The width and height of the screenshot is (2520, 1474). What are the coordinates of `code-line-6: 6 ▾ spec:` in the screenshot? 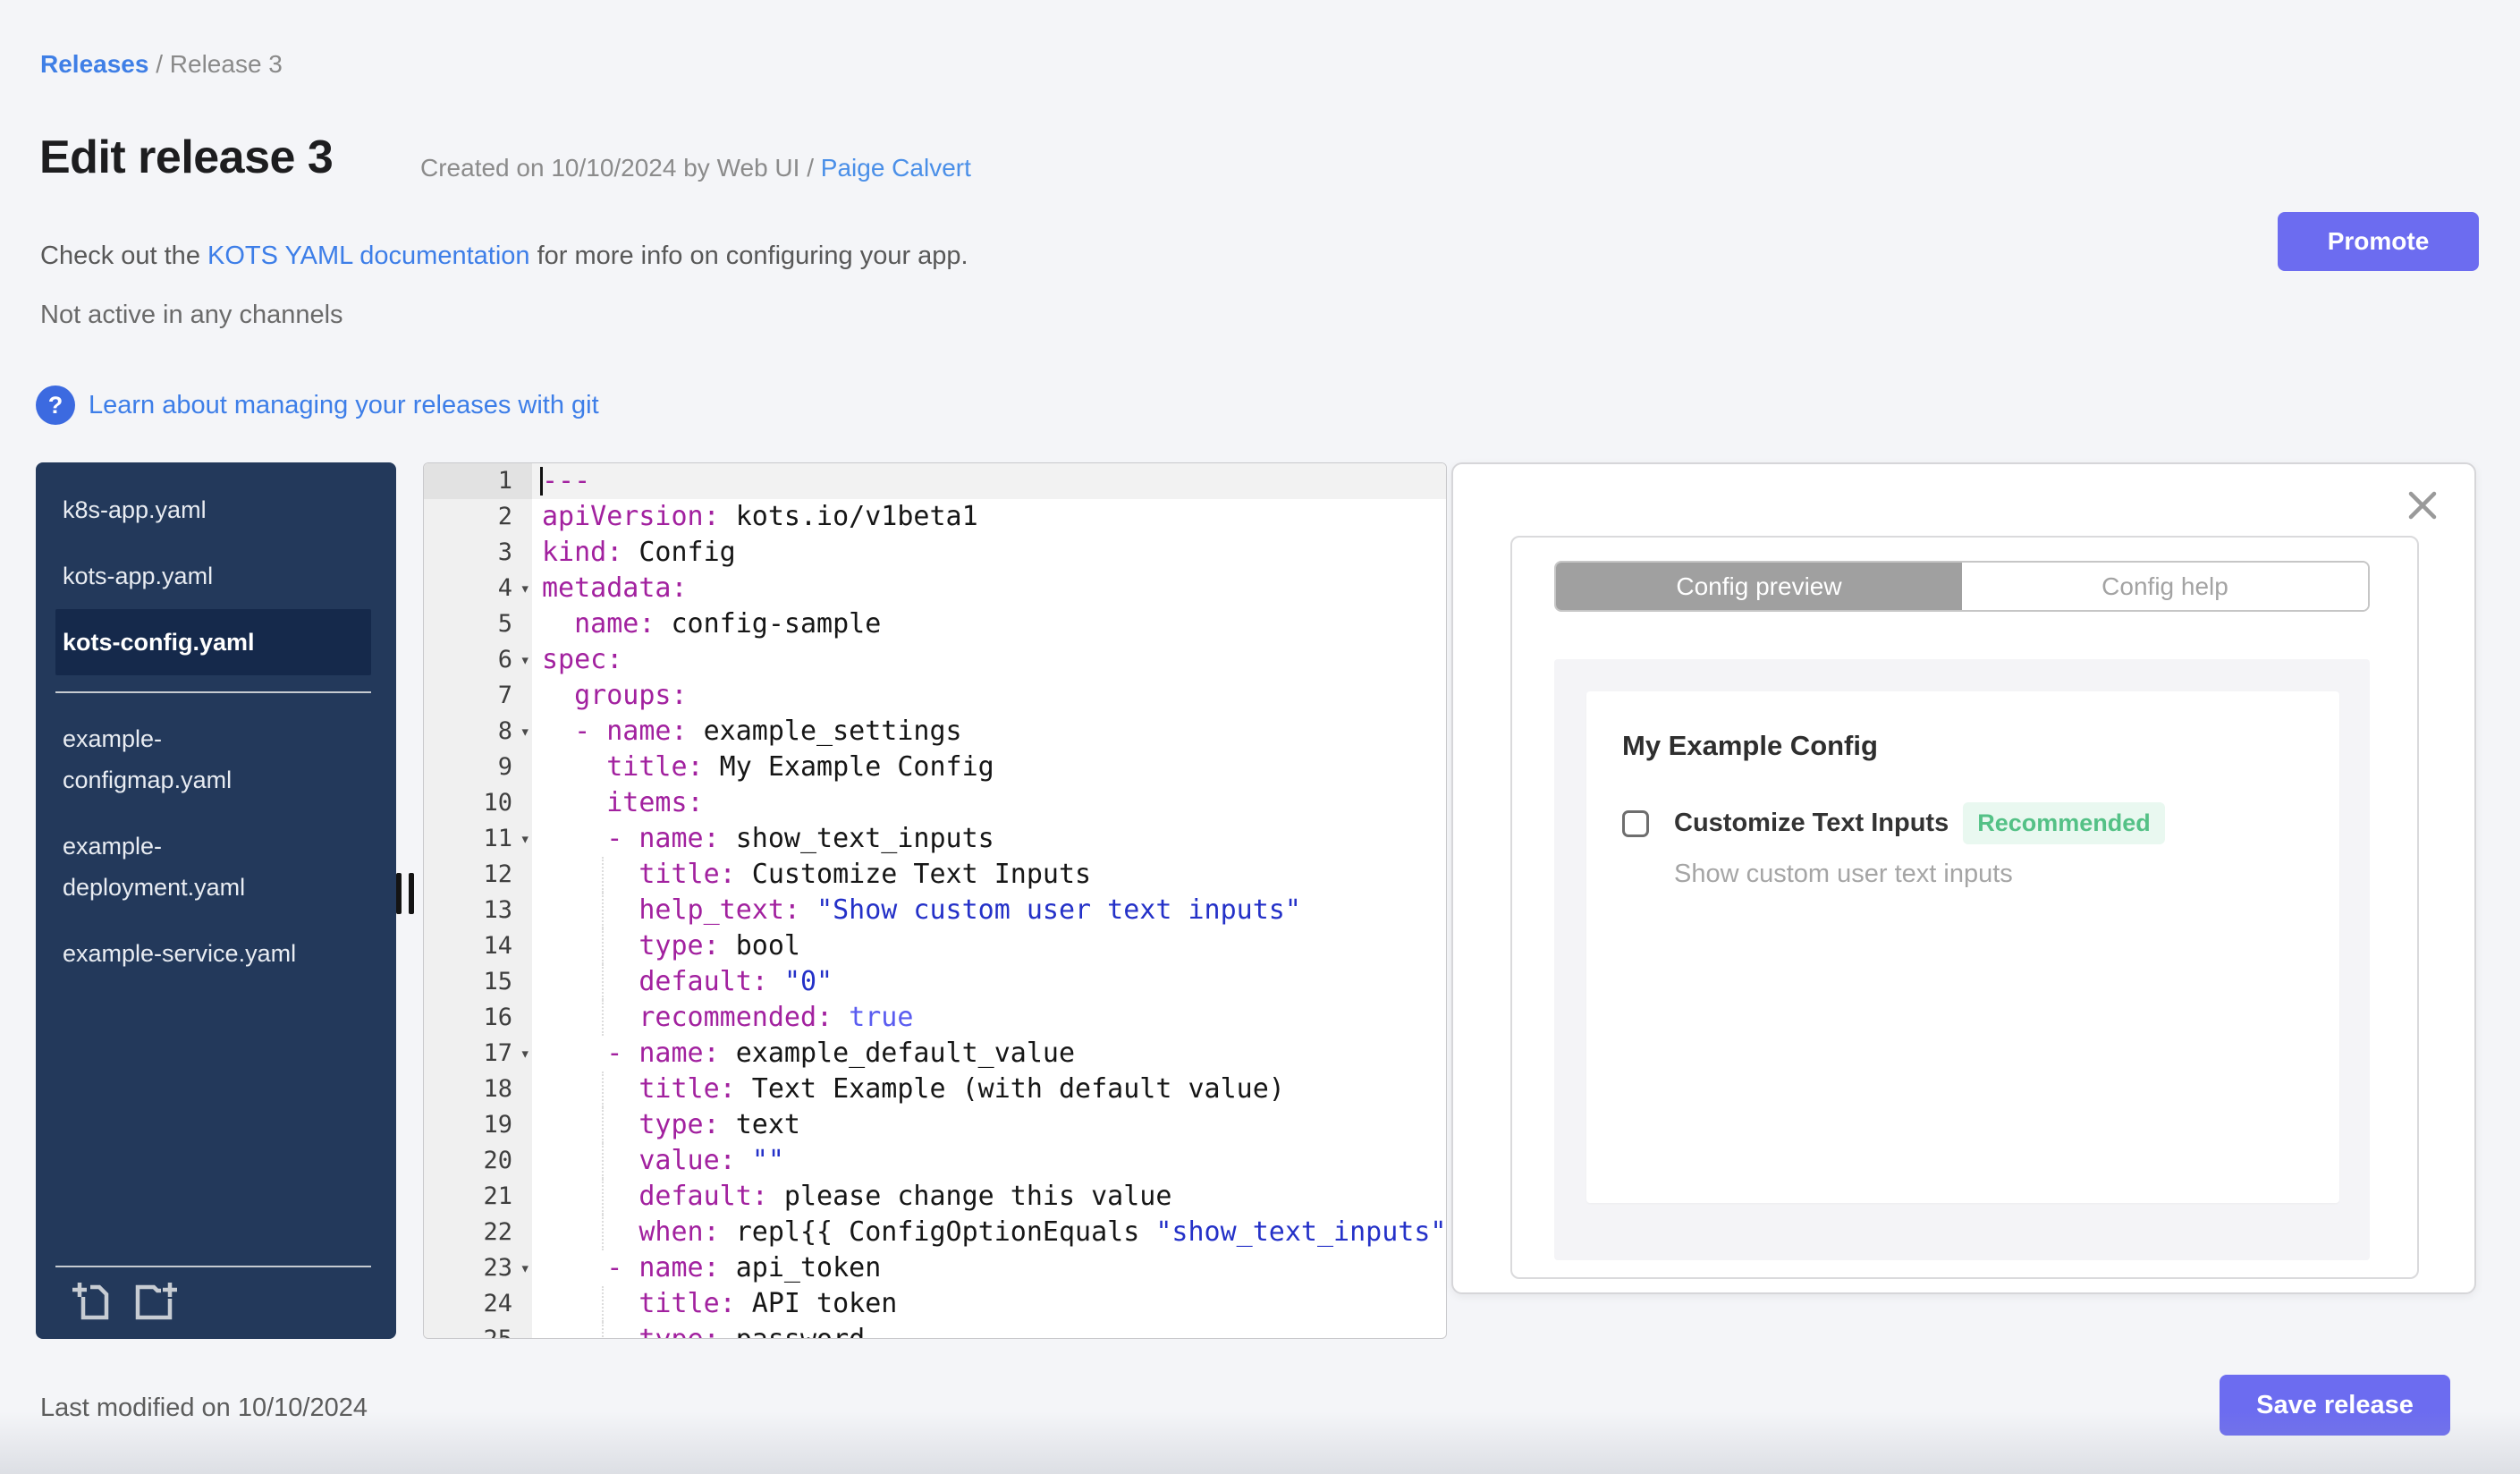 It's located at (935, 660).